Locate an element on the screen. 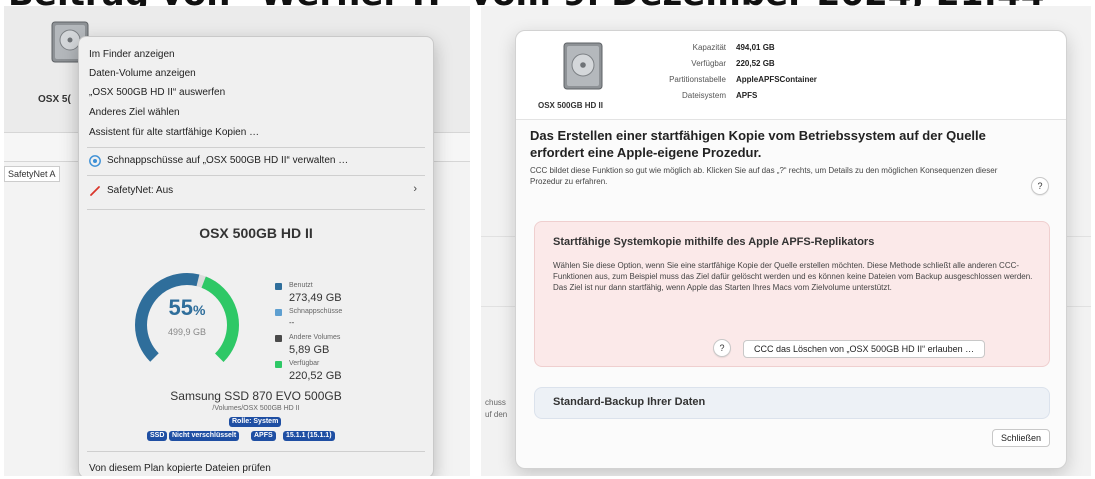 This screenshot has height=479, width=1095. safetynet-off-icon is located at coordinates (95, 191).